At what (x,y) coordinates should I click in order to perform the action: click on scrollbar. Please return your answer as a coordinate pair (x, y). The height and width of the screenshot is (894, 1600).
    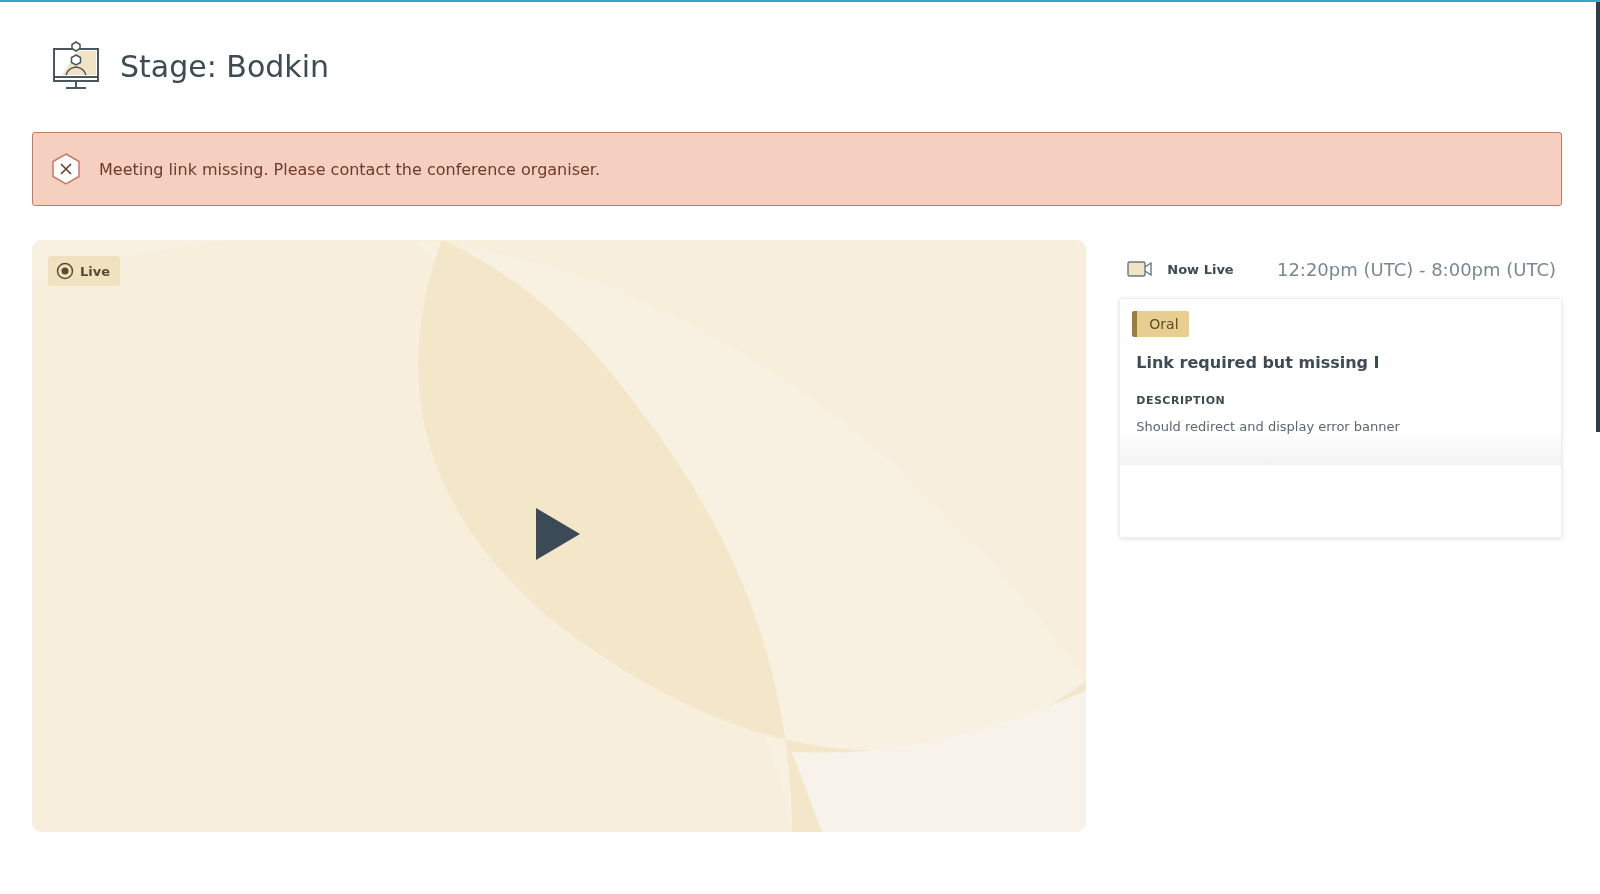
    Looking at the image, I should click on (1598, 217).